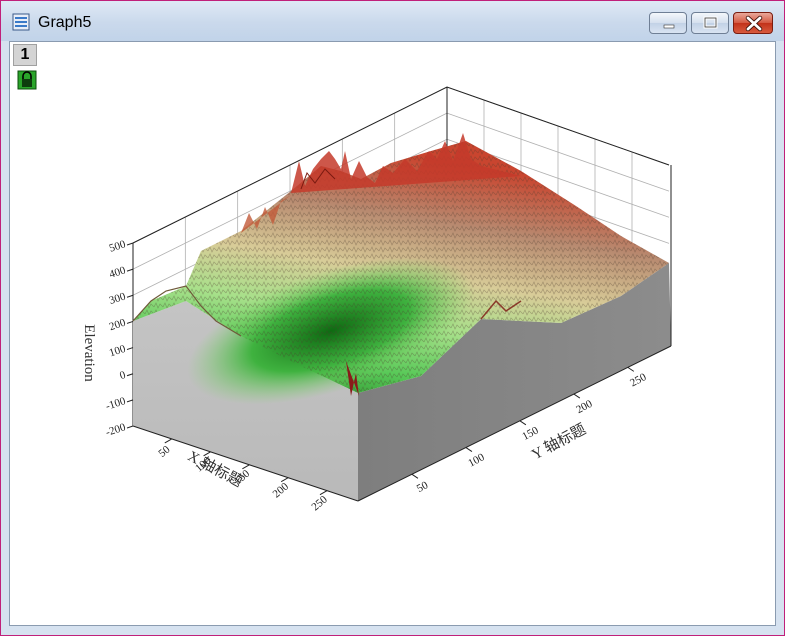  Describe the element at coordinates (638, 380) in the screenshot. I see `y-tick-label: 250` at that location.